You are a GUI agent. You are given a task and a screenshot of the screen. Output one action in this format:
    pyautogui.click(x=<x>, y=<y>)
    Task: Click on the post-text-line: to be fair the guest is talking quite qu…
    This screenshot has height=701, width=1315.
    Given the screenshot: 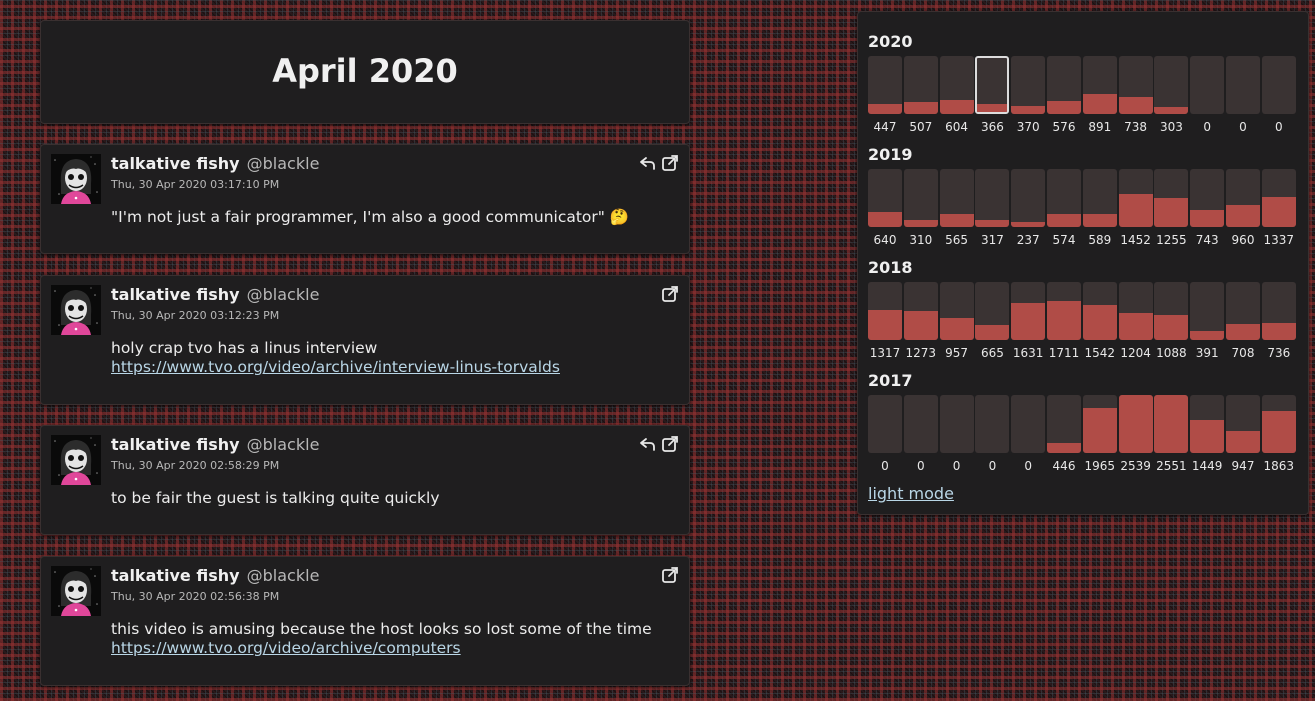 What is the action you would take?
    pyautogui.click(x=275, y=498)
    